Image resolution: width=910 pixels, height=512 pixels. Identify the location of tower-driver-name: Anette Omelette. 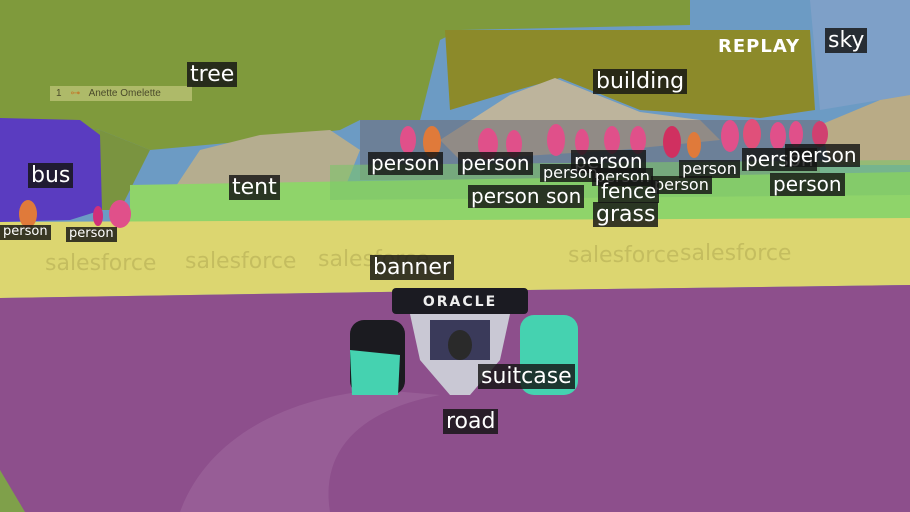
(124, 93).